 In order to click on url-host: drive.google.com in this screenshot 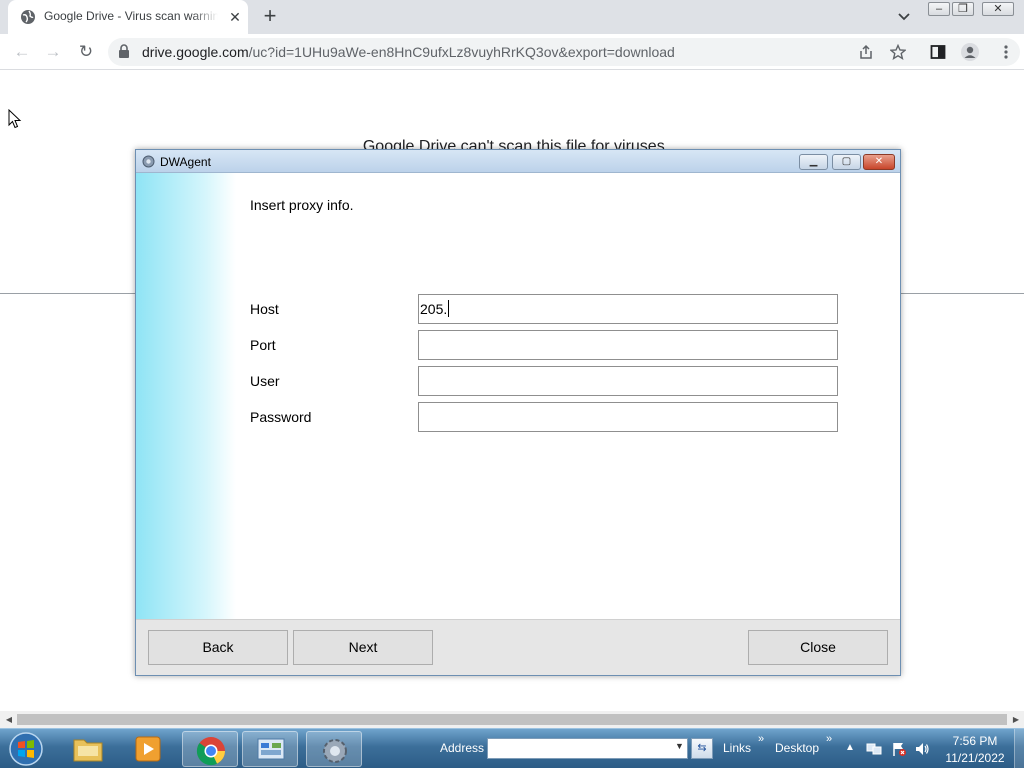, I will do `click(195, 52)`.